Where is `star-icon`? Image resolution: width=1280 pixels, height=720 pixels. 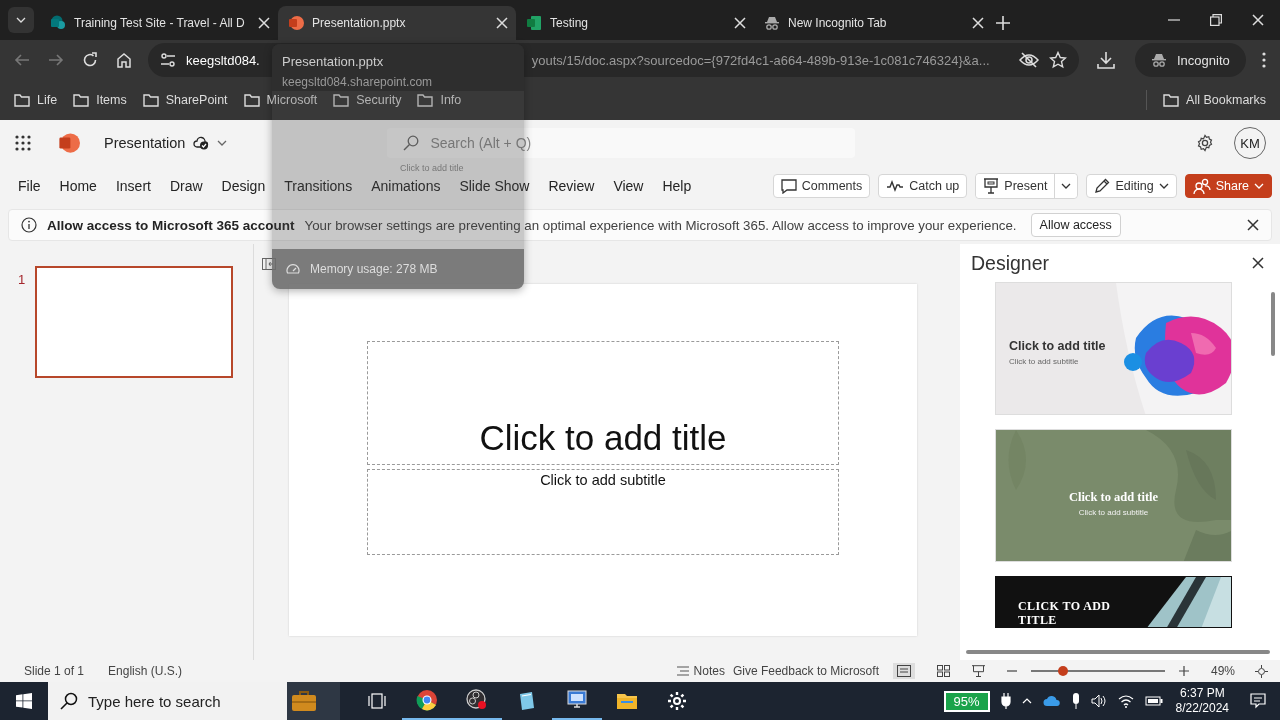 star-icon is located at coordinates (1058, 60).